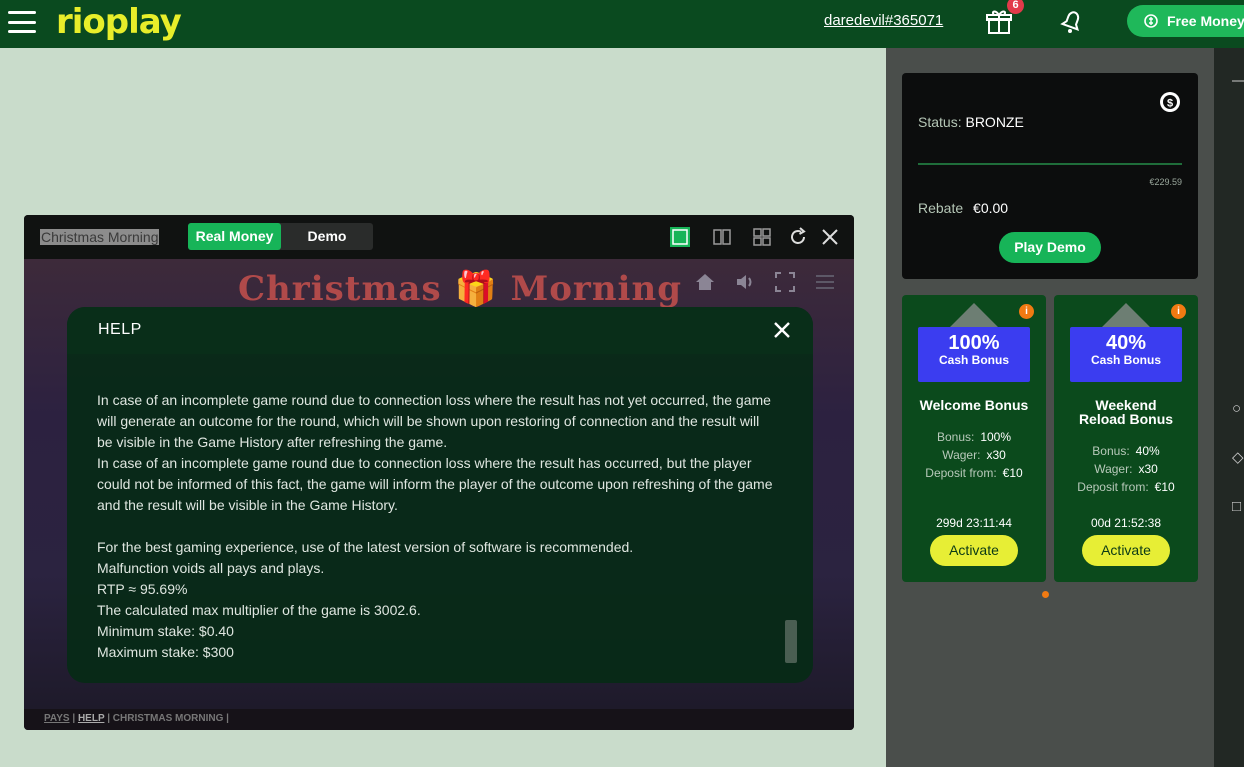  Describe the element at coordinates (327, 236) in the screenshot. I see `demo-tab: Demo` at that location.